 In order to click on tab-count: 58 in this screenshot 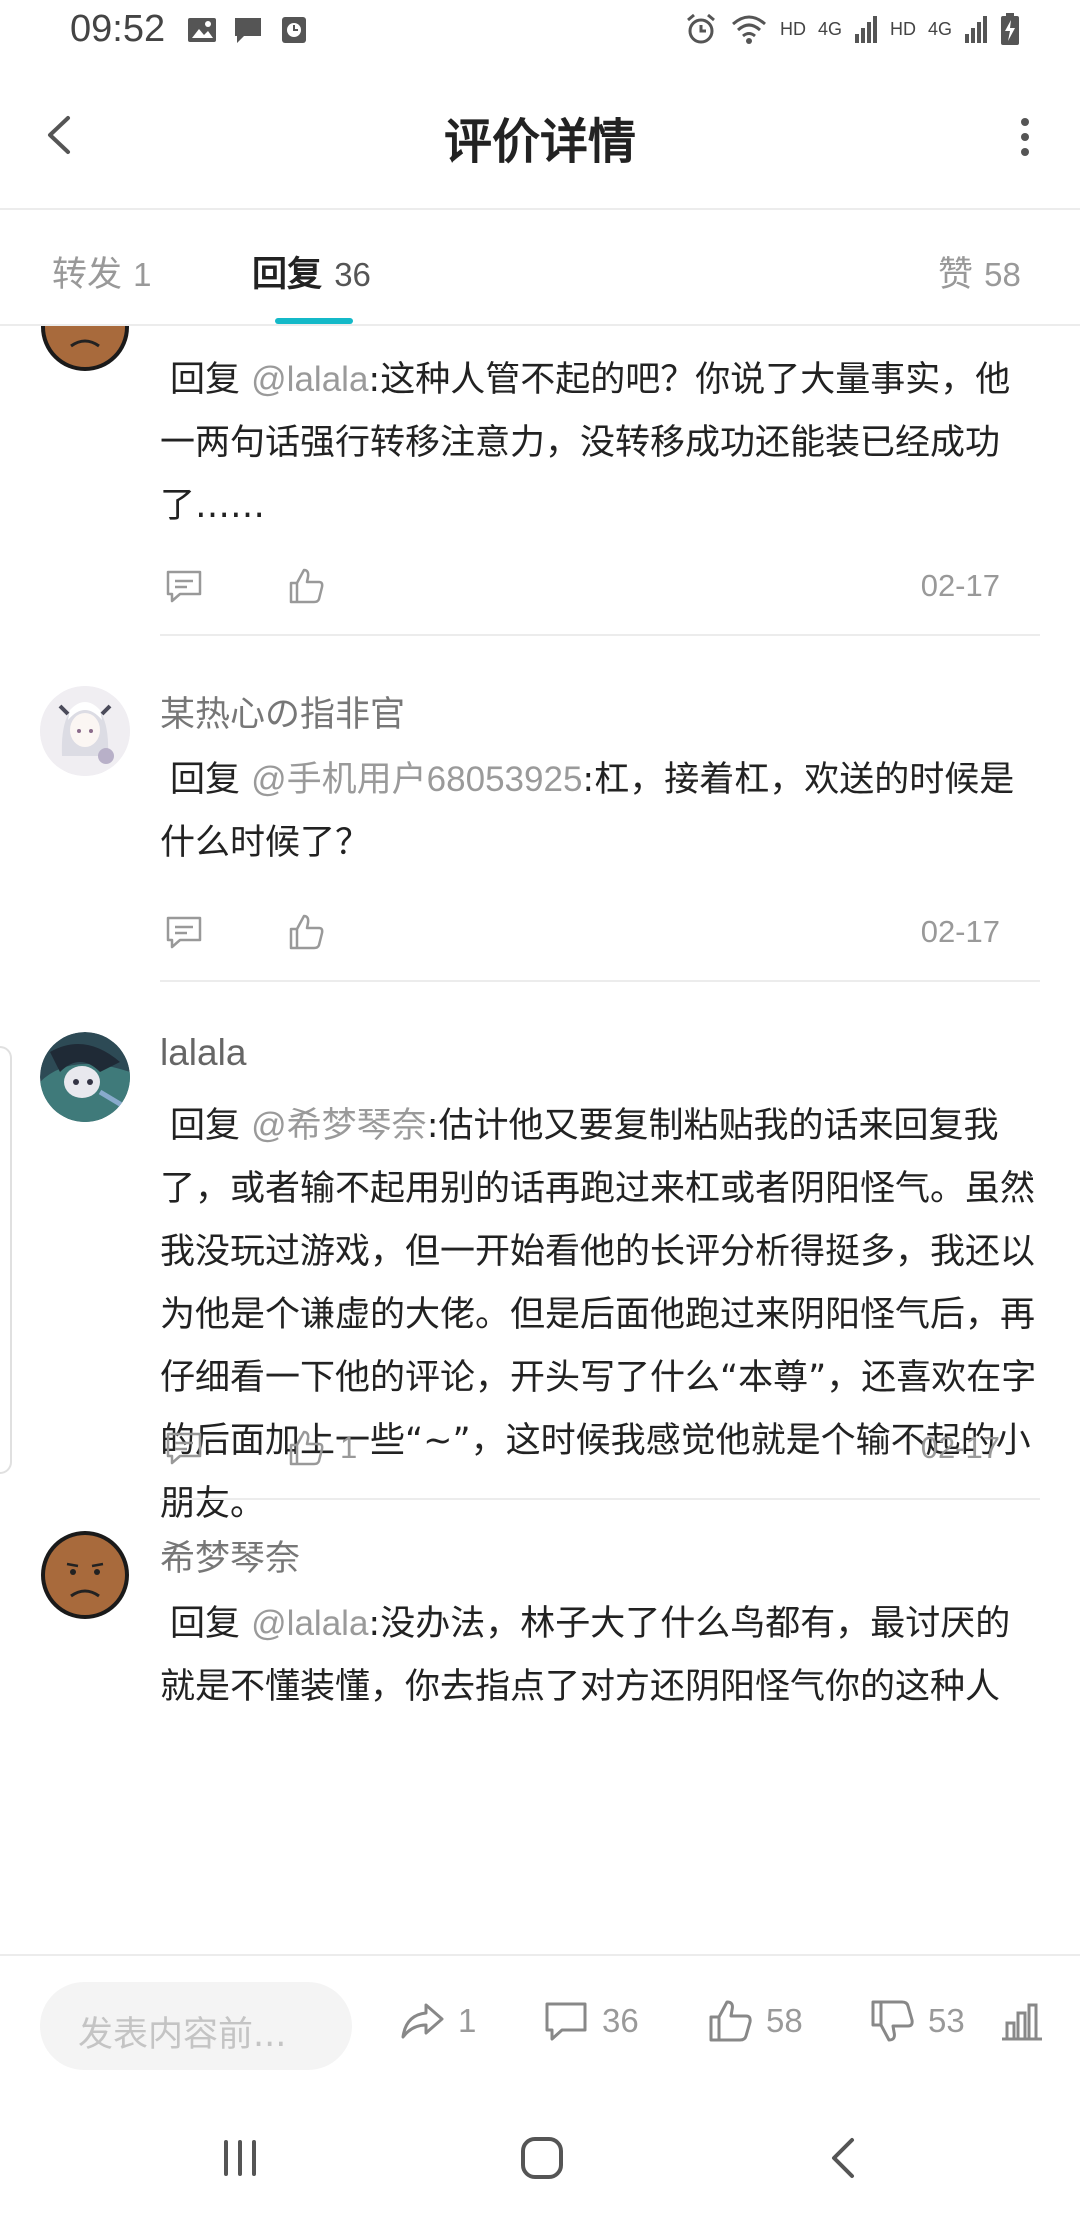, I will do `click(1002, 274)`.